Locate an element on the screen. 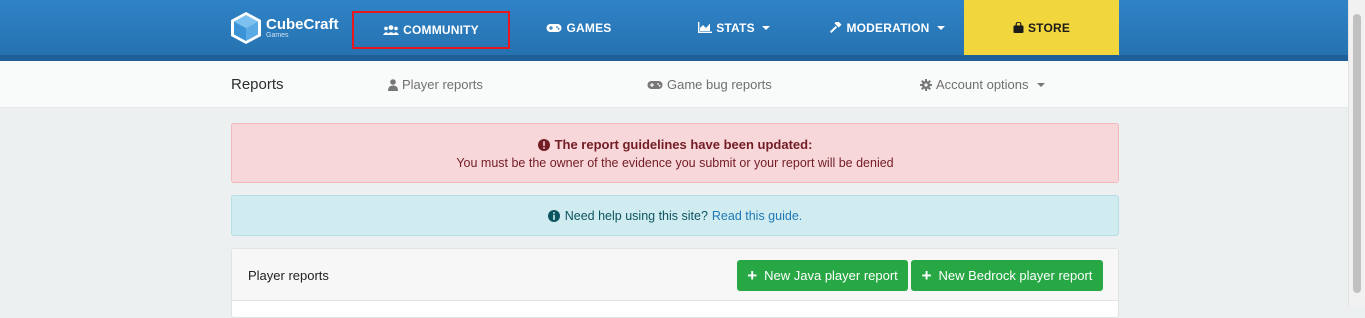 Image resolution: width=1365 pixels, height=318 pixels. subnav-account-options-label: Account options is located at coordinates (982, 84).